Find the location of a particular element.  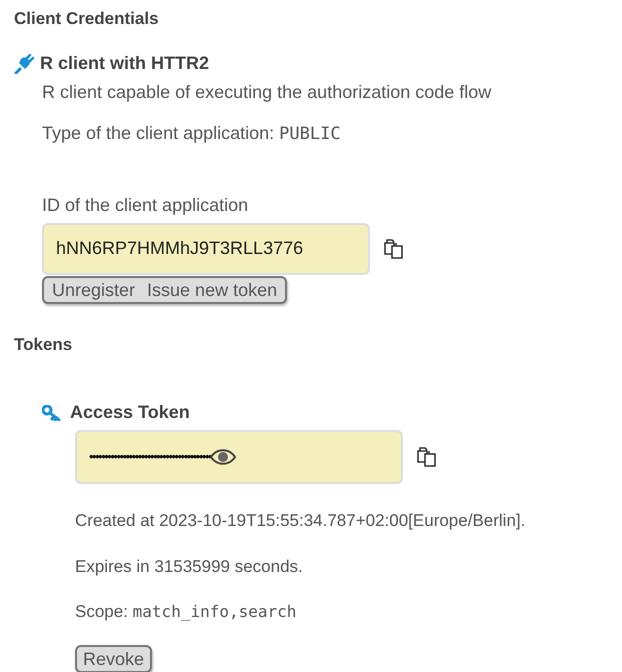

plug-icon is located at coordinates (24, 64).